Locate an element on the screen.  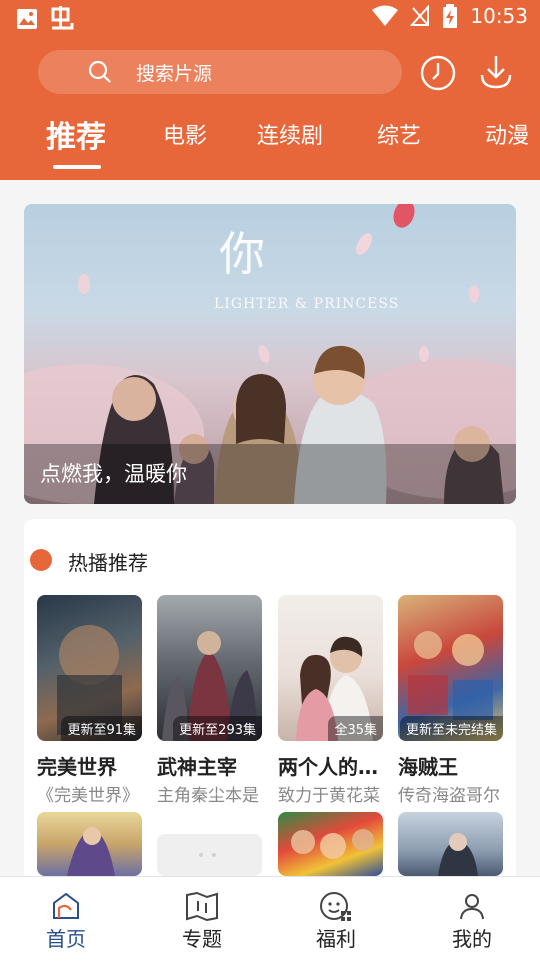
item-2-desc: 致力于黄花菜 is located at coordinates (329, 796).